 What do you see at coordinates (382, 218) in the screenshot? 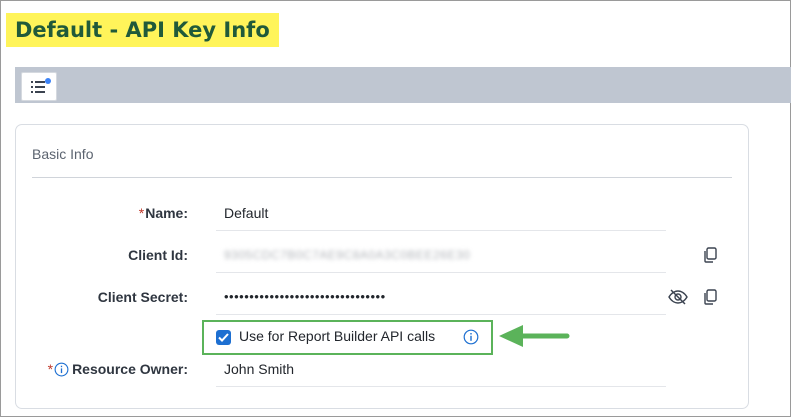
I see `name-row: * Name: Default` at bounding box center [382, 218].